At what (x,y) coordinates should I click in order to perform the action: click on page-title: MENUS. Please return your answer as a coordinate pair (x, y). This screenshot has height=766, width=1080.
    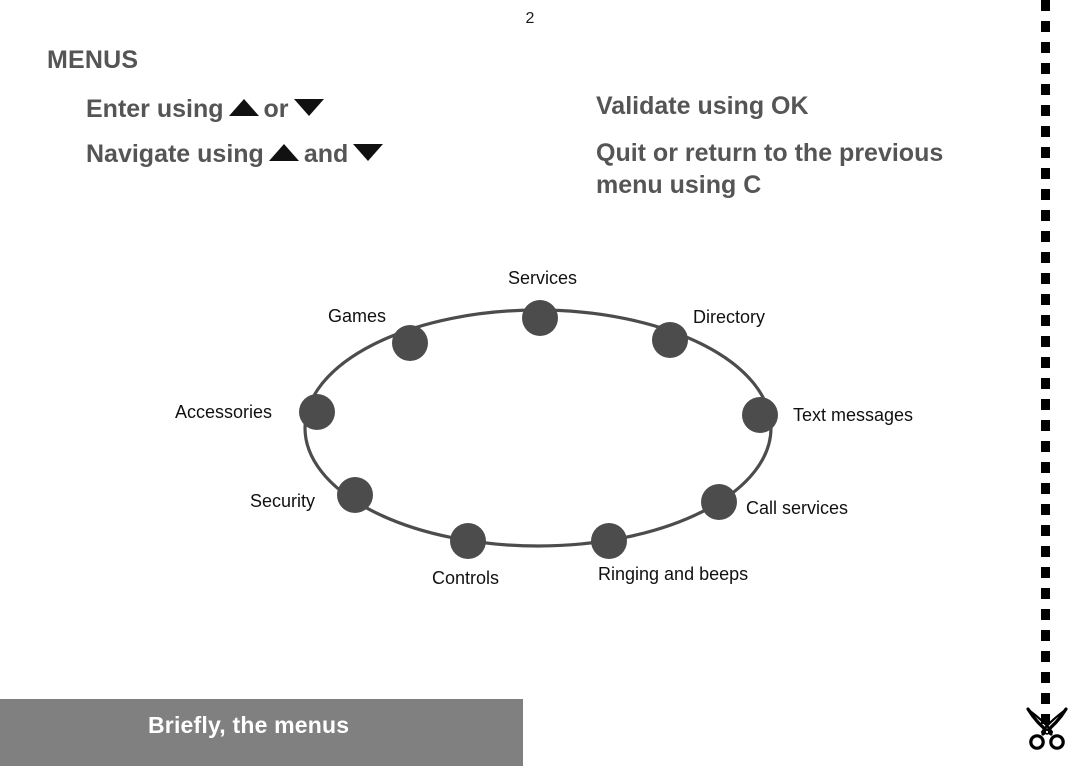
    Looking at the image, I should click on (93, 60).